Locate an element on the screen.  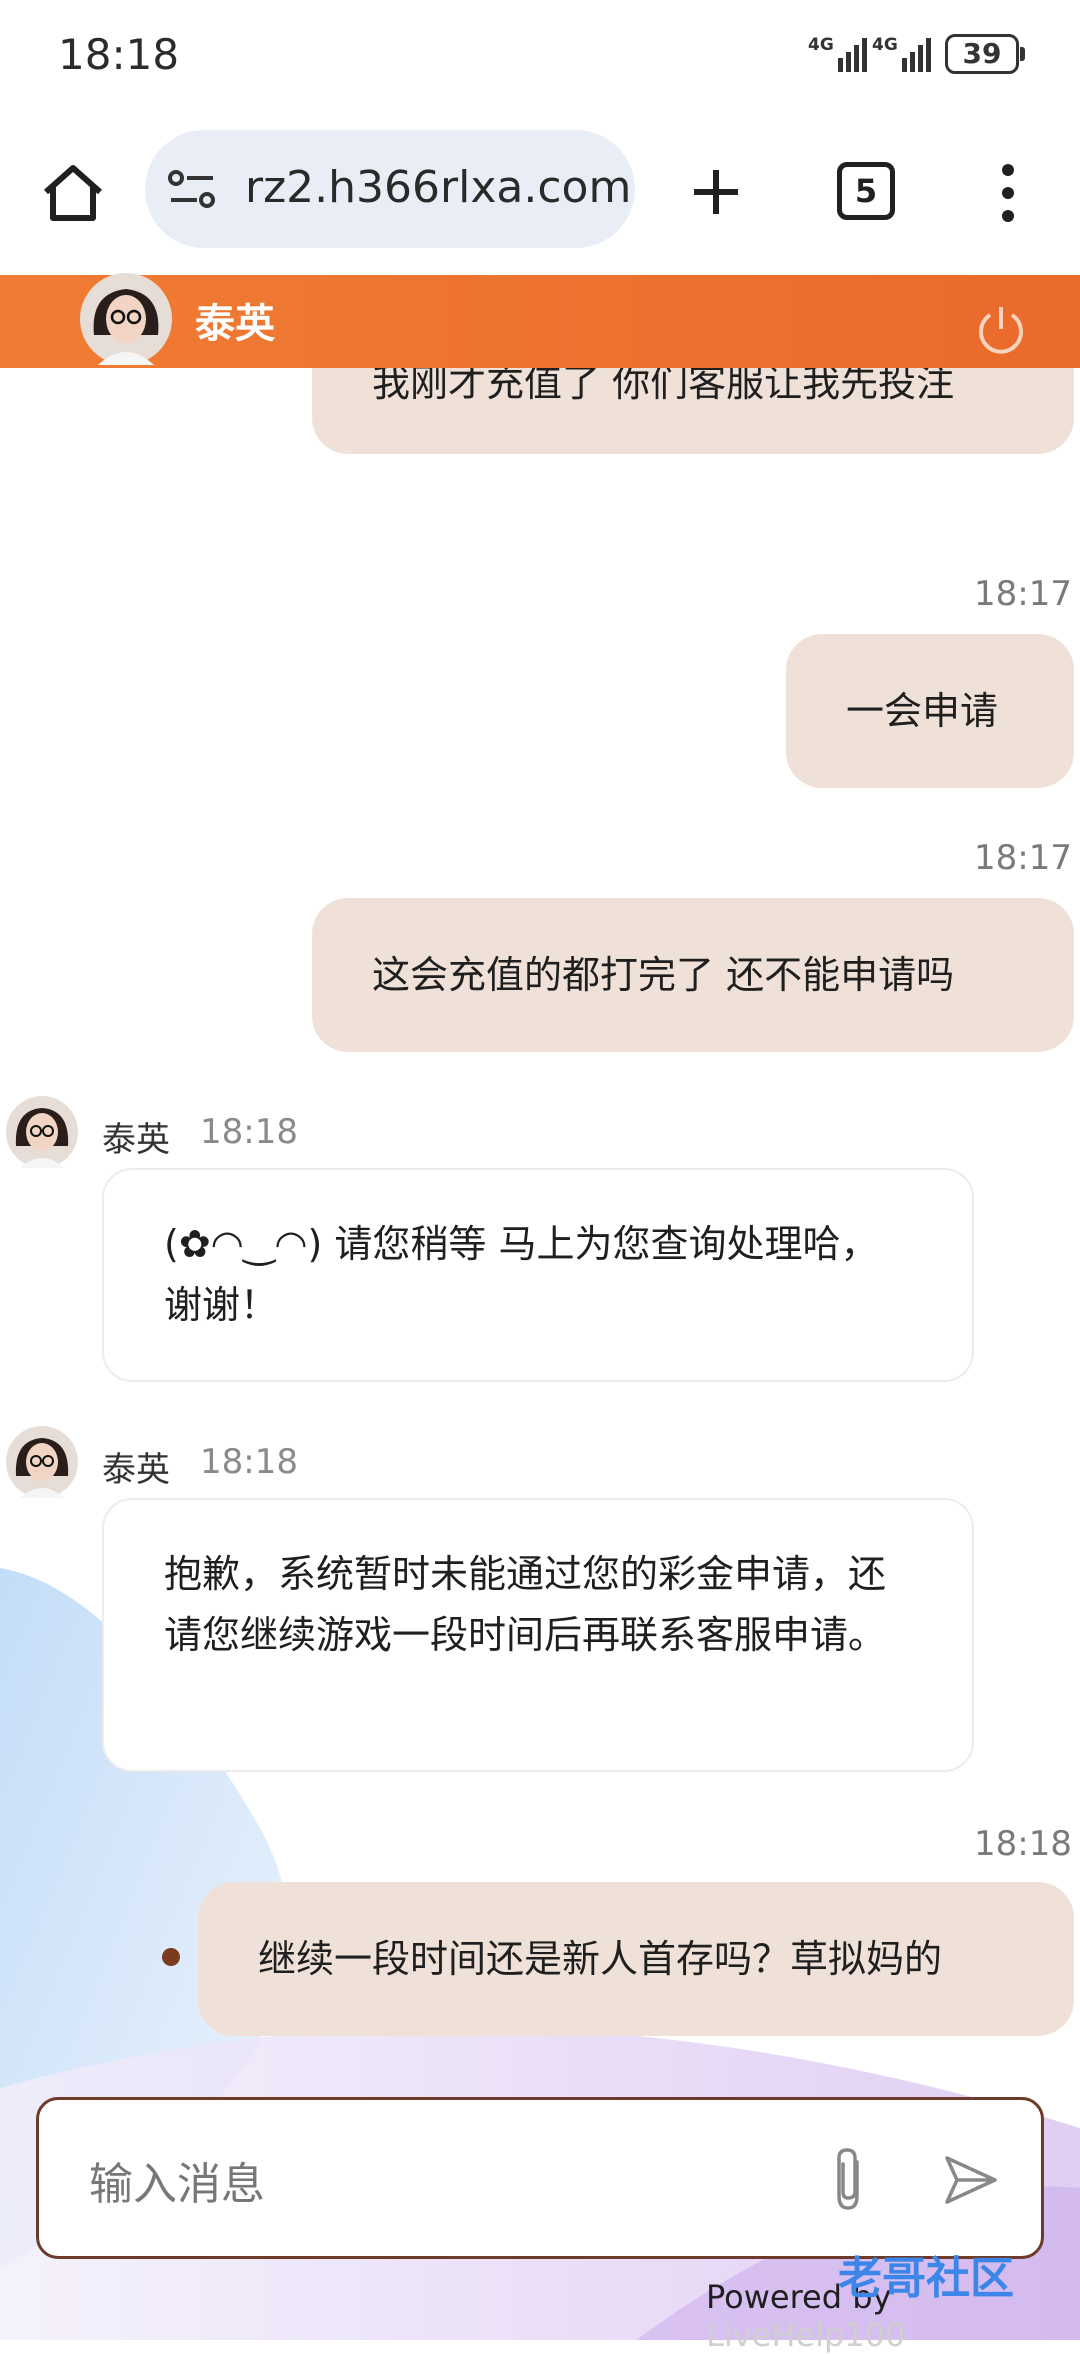
browser-toolbar: rz2.h366rlxa.com 5 is located at coordinates (540, 192).